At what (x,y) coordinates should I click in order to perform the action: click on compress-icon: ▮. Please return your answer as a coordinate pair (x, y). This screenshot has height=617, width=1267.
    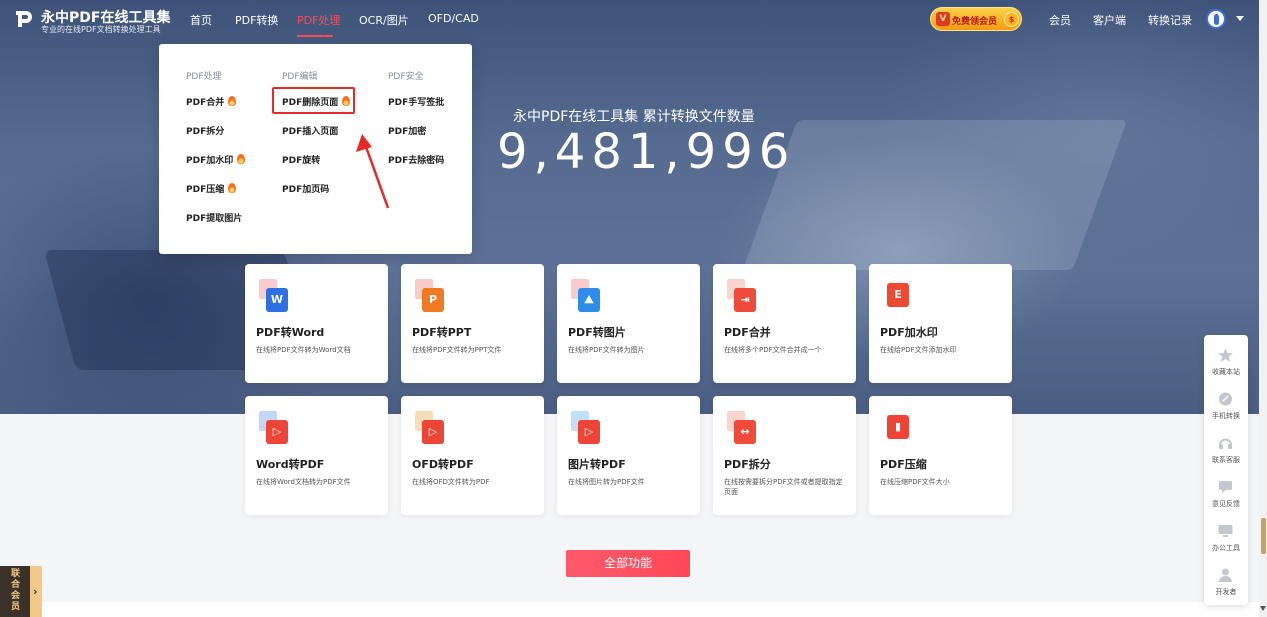
    Looking at the image, I should click on (899, 428).